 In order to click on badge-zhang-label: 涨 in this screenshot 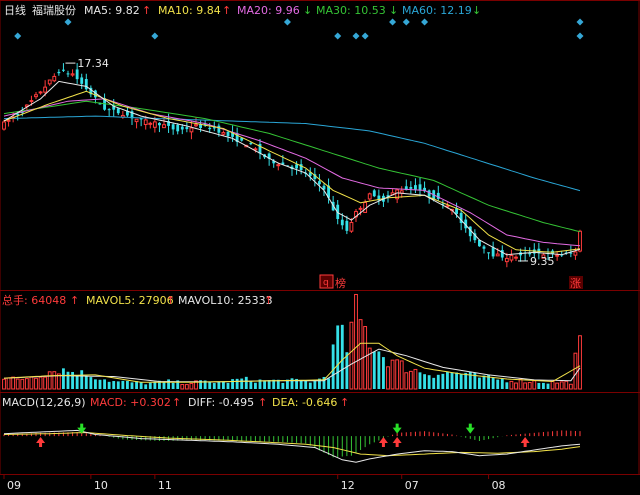, I will do `click(575, 283)`.